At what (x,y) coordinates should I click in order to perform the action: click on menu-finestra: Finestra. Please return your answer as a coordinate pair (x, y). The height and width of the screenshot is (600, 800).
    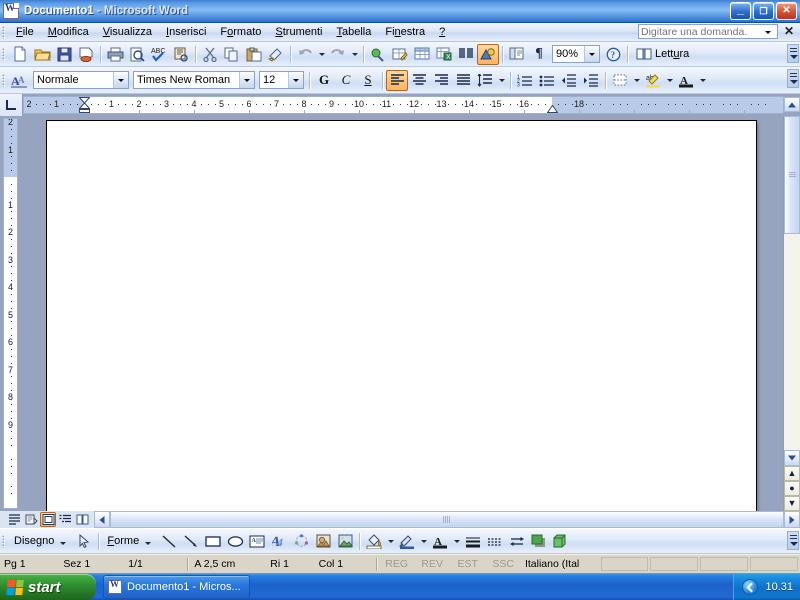
    Looking at the image, I should click on (405, 32).